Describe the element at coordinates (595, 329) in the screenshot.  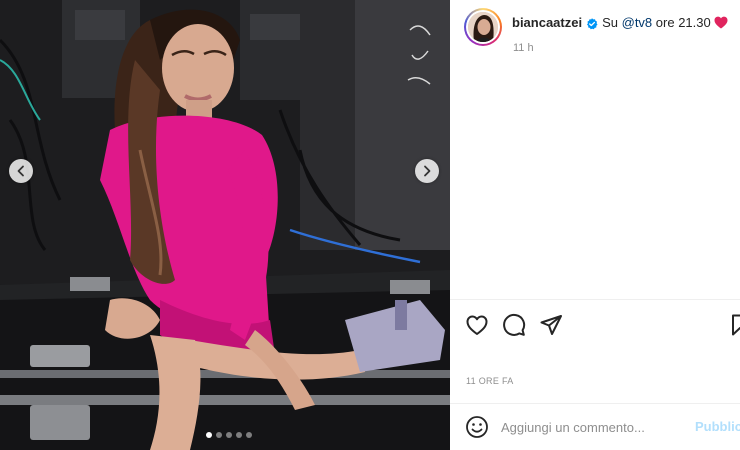
I see `action-bar` at that location.